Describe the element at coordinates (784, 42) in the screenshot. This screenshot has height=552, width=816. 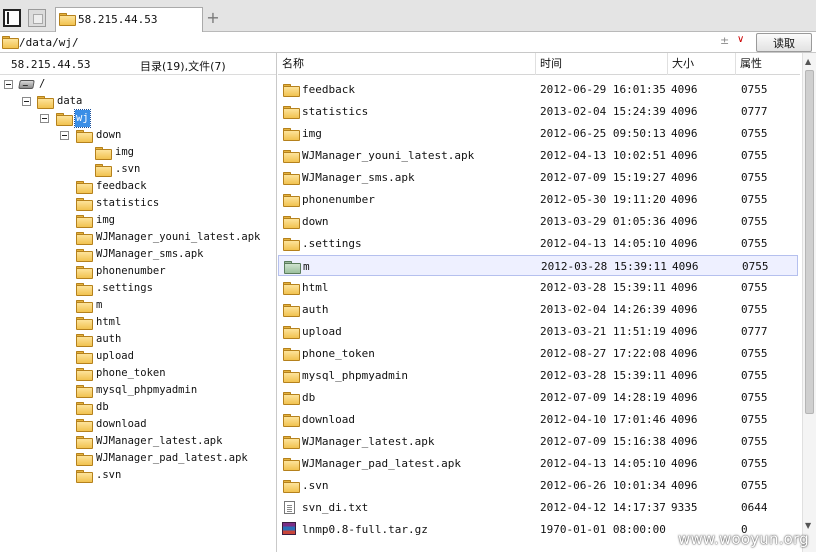
I see `read-button: 读取` at that location.